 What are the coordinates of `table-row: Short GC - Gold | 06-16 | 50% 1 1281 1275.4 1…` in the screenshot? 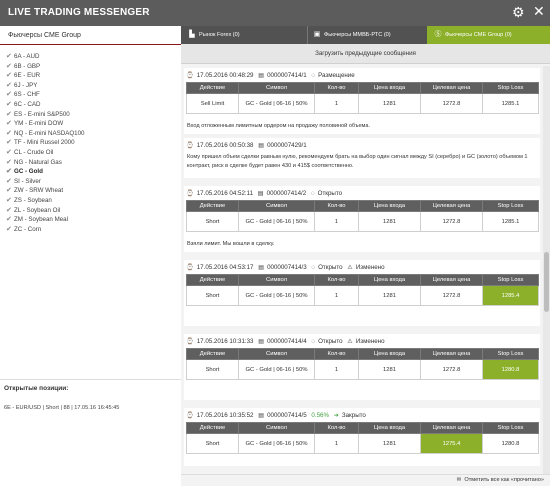 It's located at (362, 443).